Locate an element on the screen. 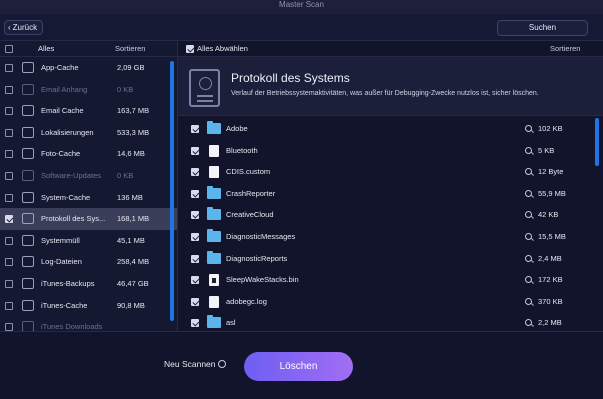 The height and width of the screenshot is (399, 603). sort-button: Sortieren is located at coordinates (130, 49).